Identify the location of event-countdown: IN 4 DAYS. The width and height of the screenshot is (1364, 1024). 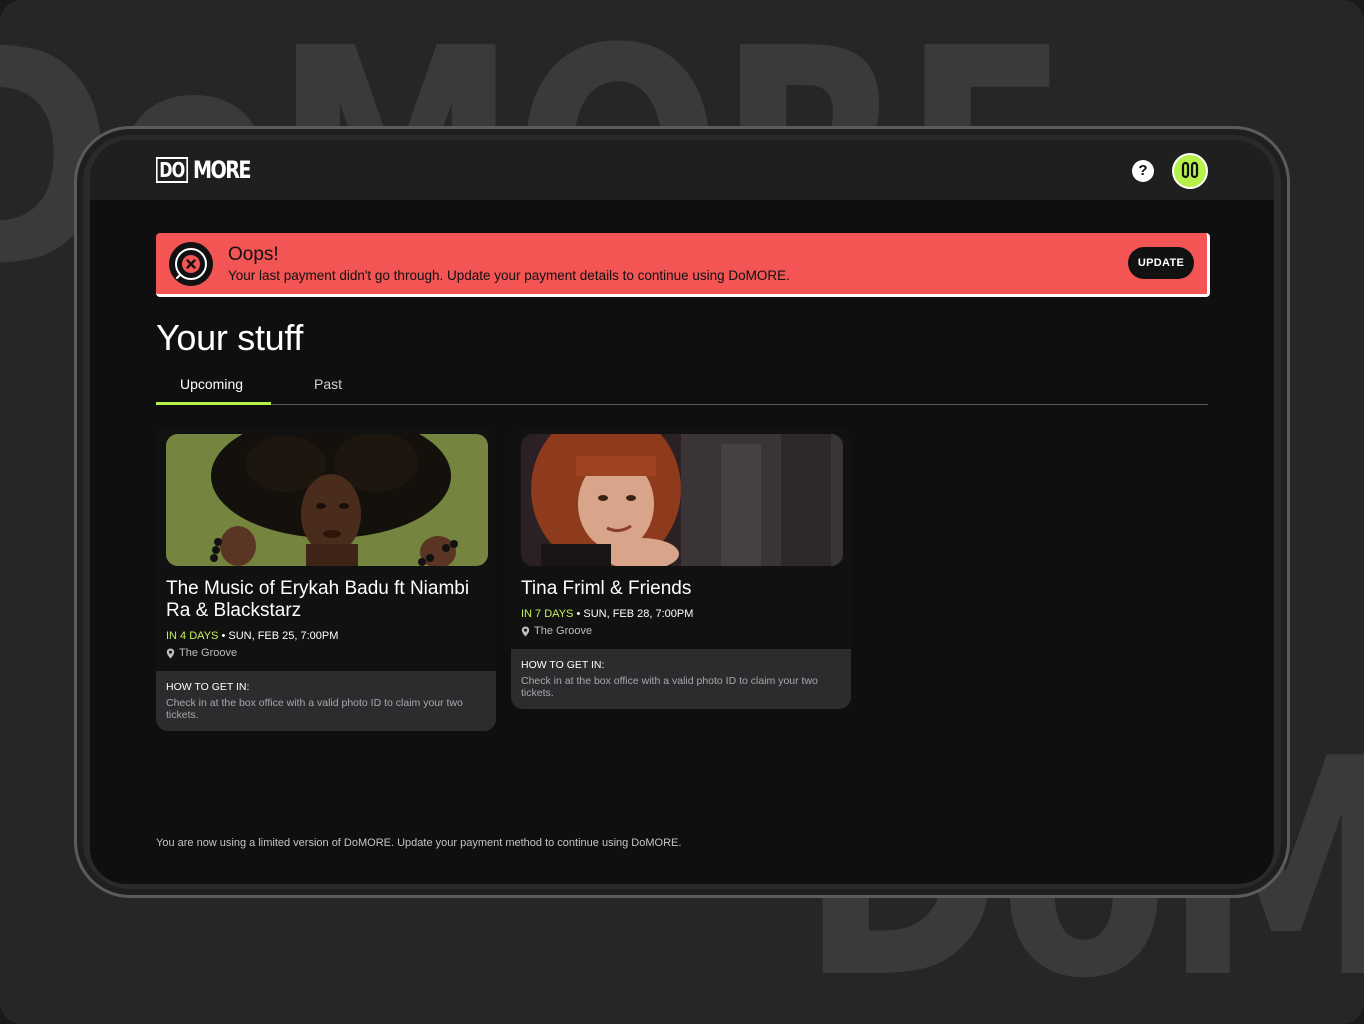
(192, 636).